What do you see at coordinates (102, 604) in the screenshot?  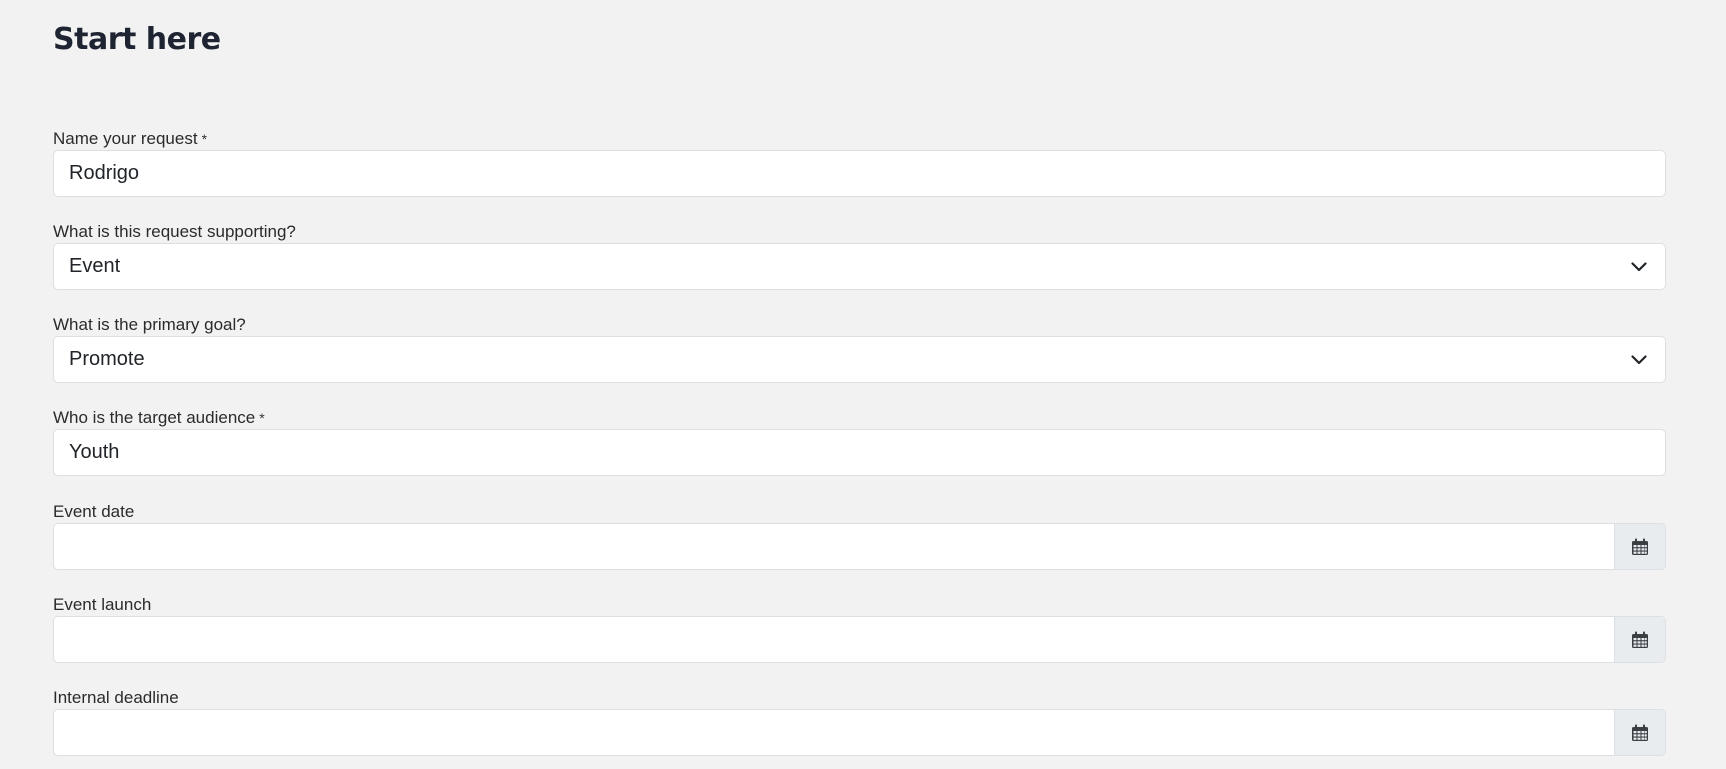 I see `event-launch-label: Event launch` at bounding box center [102, 604].